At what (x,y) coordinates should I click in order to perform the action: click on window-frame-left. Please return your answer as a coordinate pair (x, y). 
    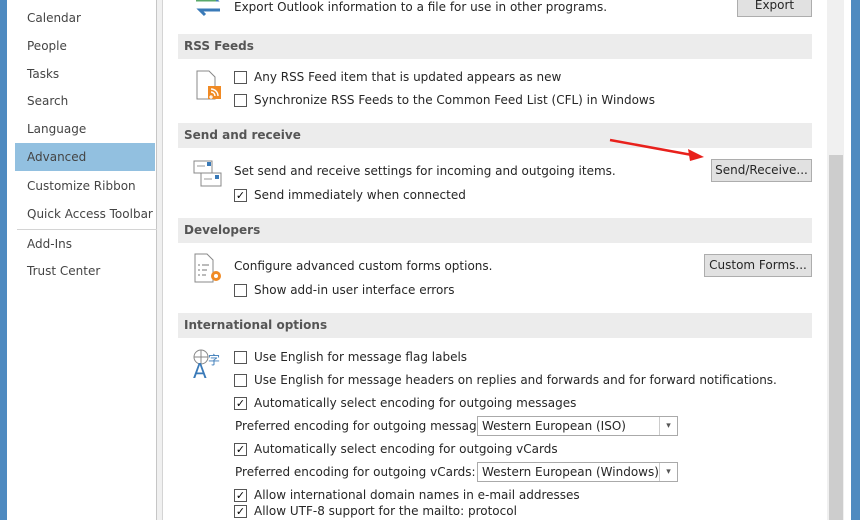
    Looking at the image, I should click on (3, 260).